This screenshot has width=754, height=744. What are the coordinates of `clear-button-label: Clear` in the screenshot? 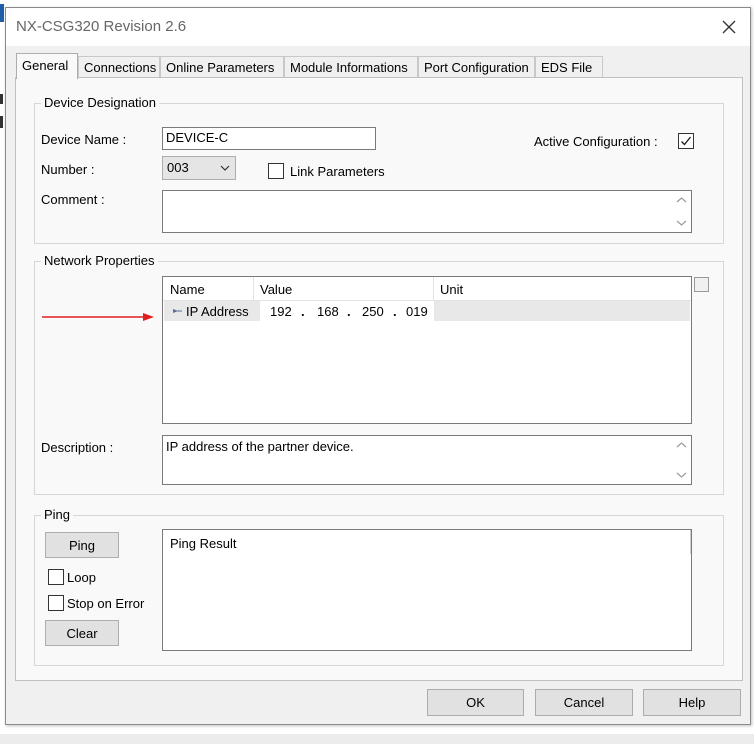 It's located at (82, 633).